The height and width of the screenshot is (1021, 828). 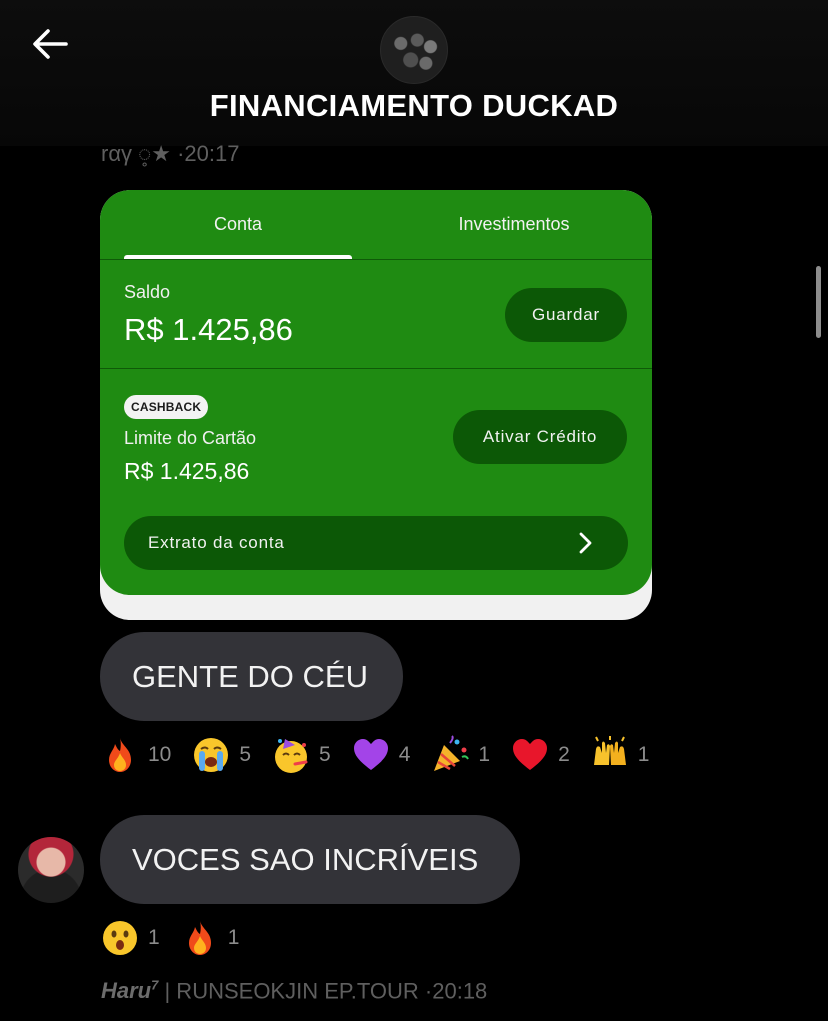 I want to click on reaction-crying: 5, so click(x=221, y=755).